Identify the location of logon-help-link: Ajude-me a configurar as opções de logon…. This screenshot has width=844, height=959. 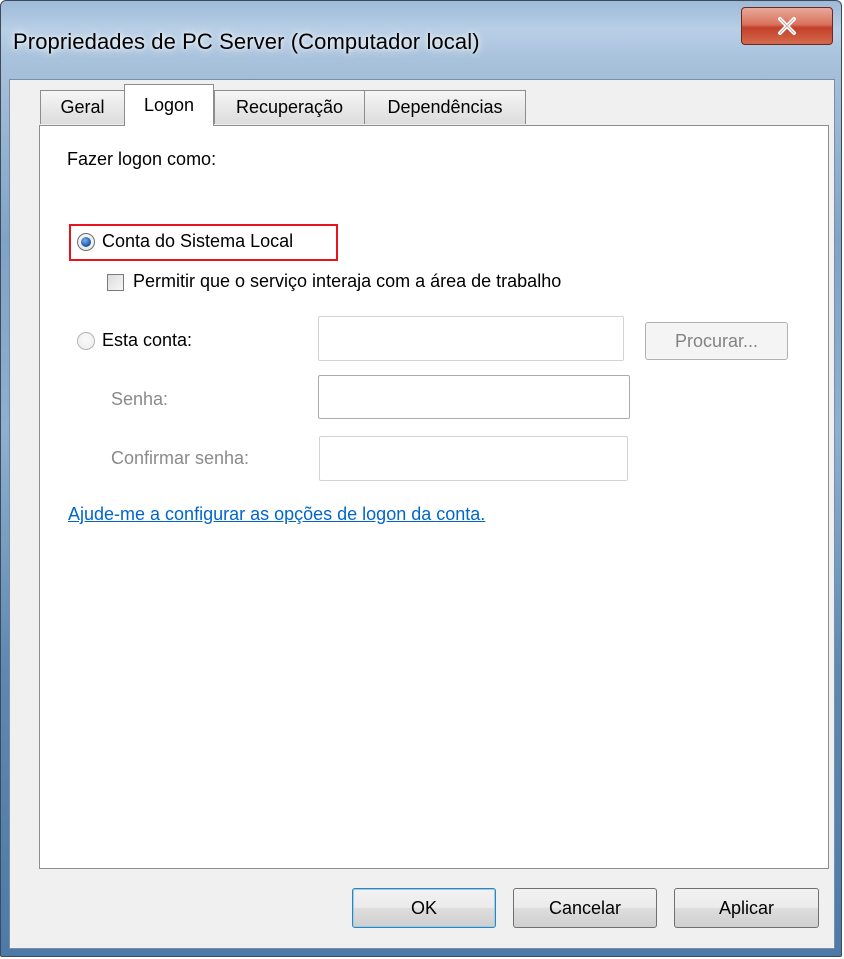
(276, 514).